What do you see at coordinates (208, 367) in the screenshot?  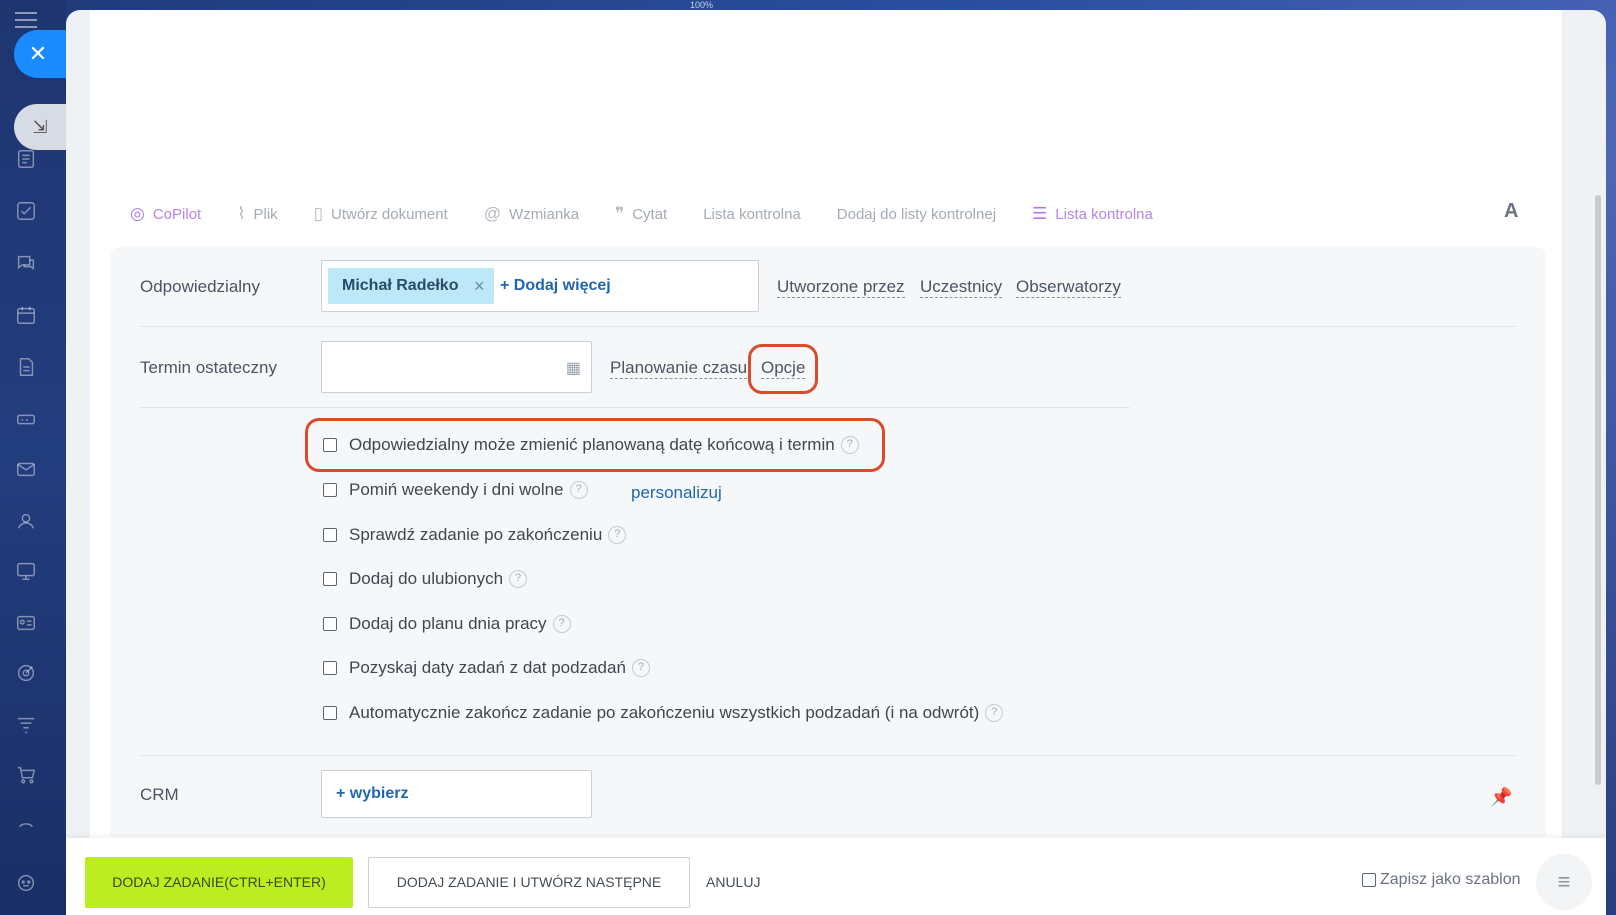 I see `deadline-label: Termin ostateczny` at bounding box center [208, 367].